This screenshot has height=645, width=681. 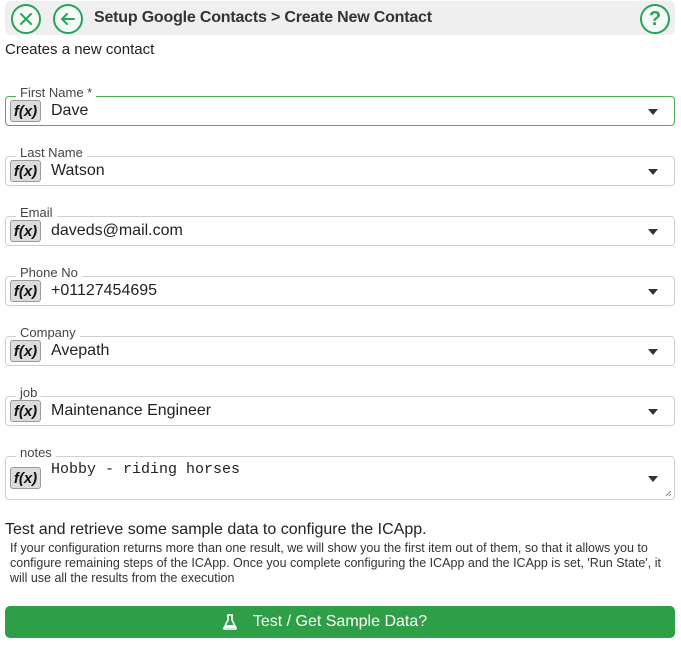 What do you see at coordinates (145, 469) in the screenshot?
I see `notes-textarea: Hobby - riding horses` at bounding box center [145, 469].